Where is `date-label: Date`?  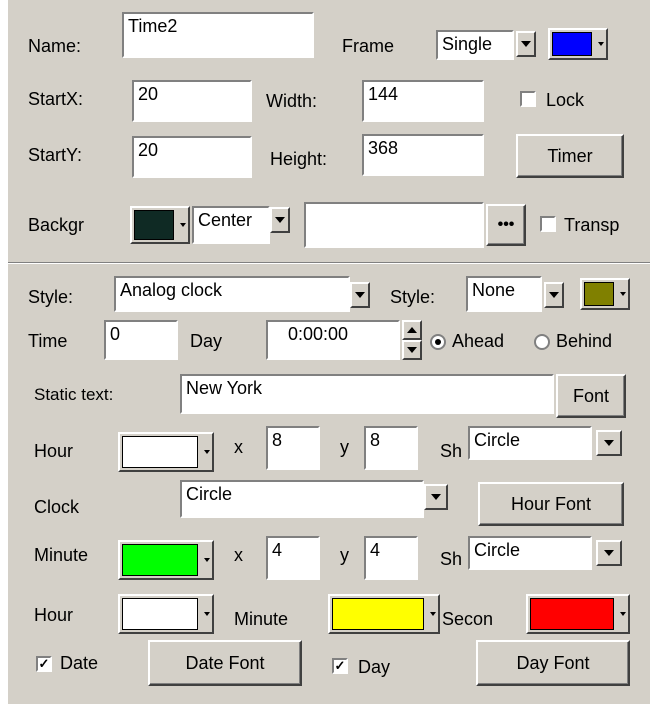 date-label: Date is located at coordinates (79, 663).